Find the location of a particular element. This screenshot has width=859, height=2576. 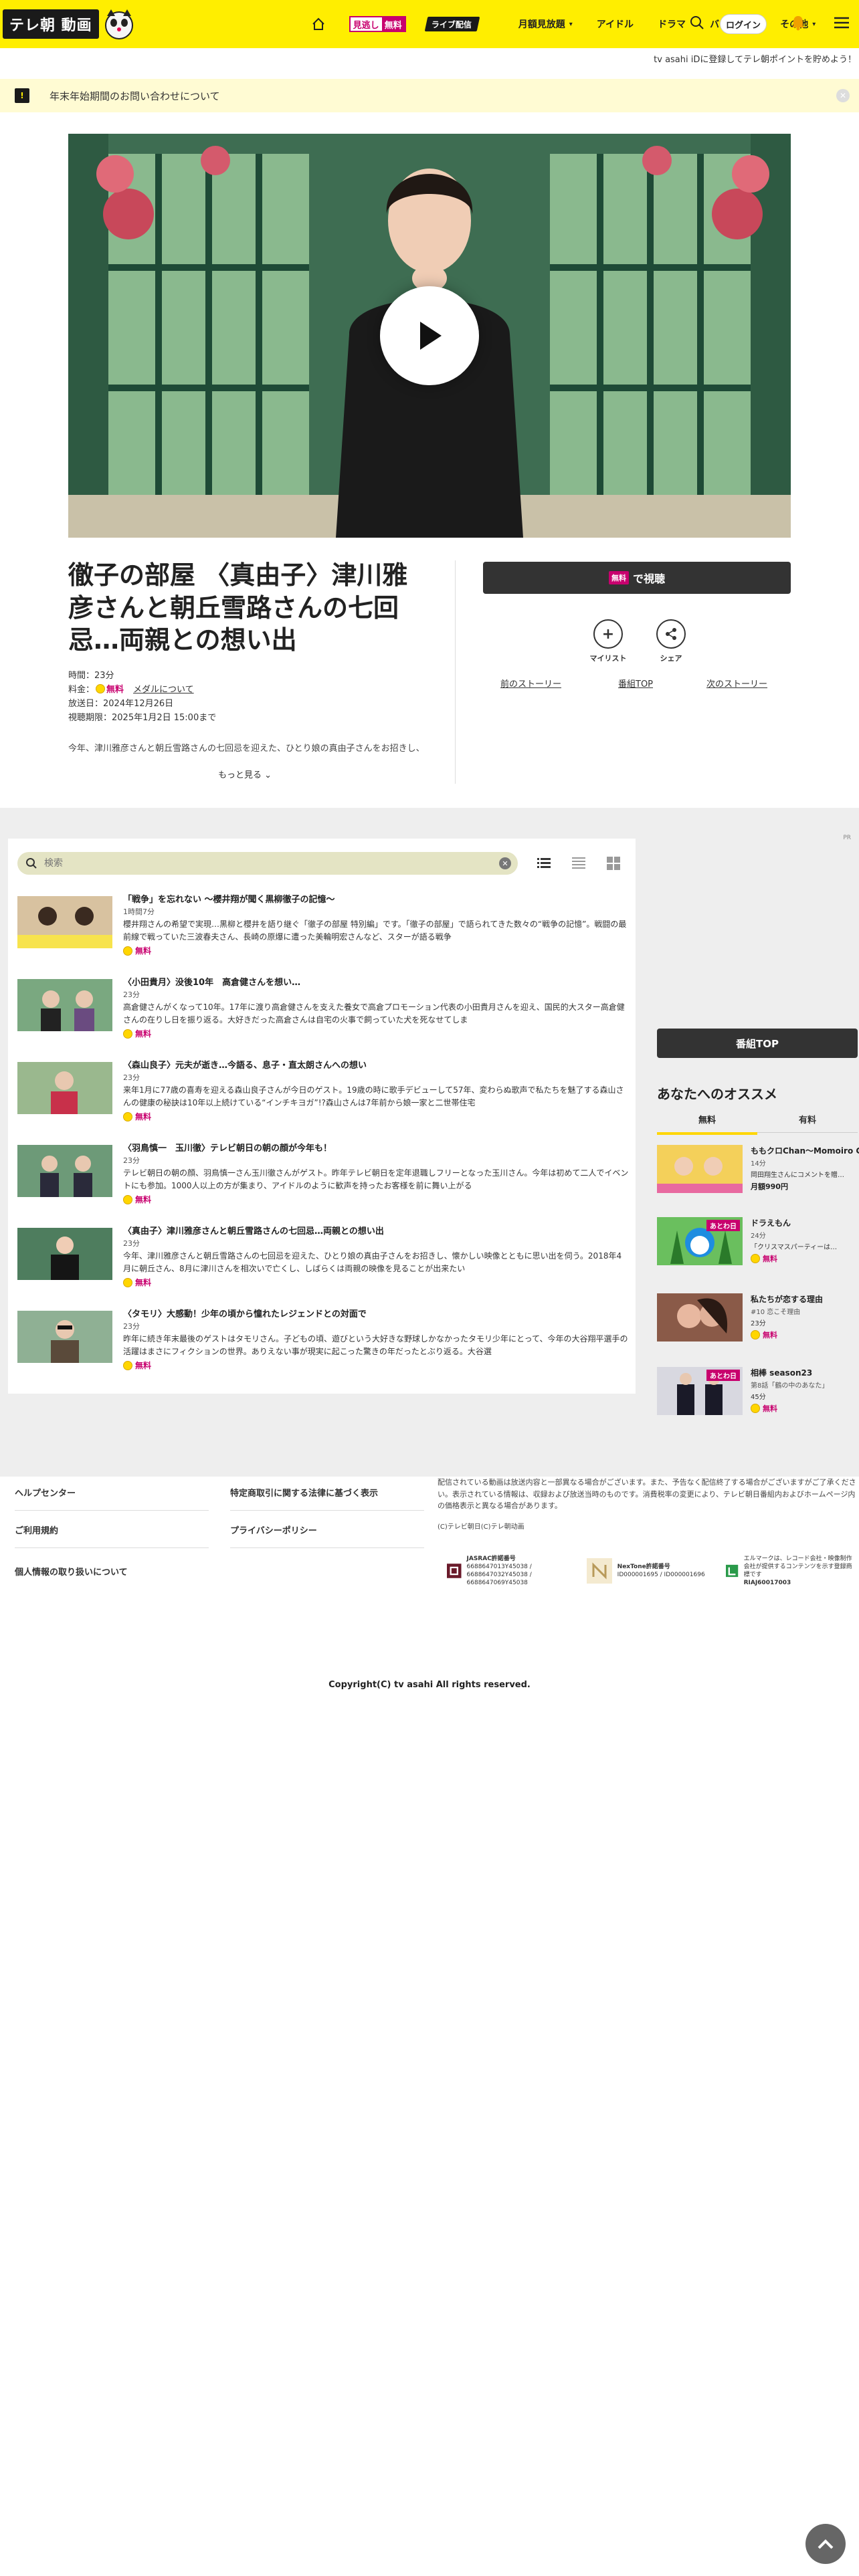

chevron-up-icon is located at coordinates (826, 2544).